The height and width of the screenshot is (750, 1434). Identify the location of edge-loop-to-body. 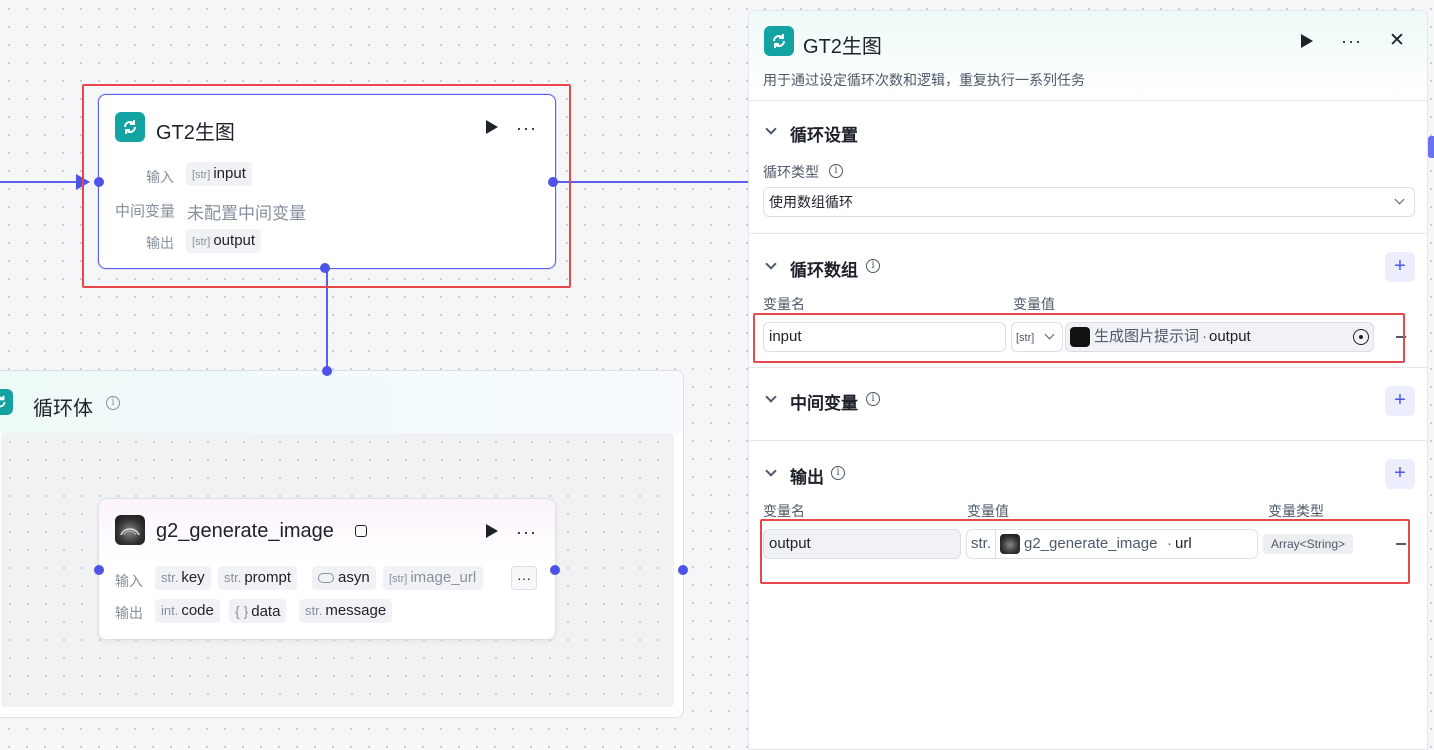
(327, 320).